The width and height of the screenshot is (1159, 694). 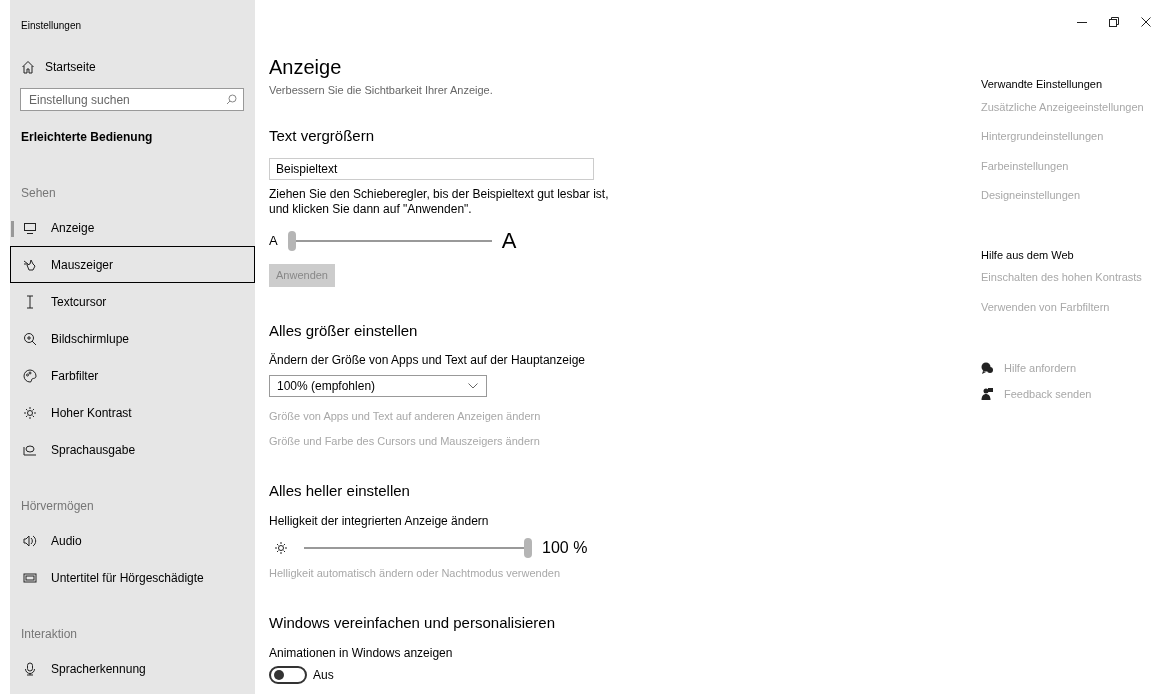 What do you see at coordinates (132, 577) in the screenshot?
I see `sidebar-item: Untertitel für Hörgeschädigte` at bounding box center [132, 577].